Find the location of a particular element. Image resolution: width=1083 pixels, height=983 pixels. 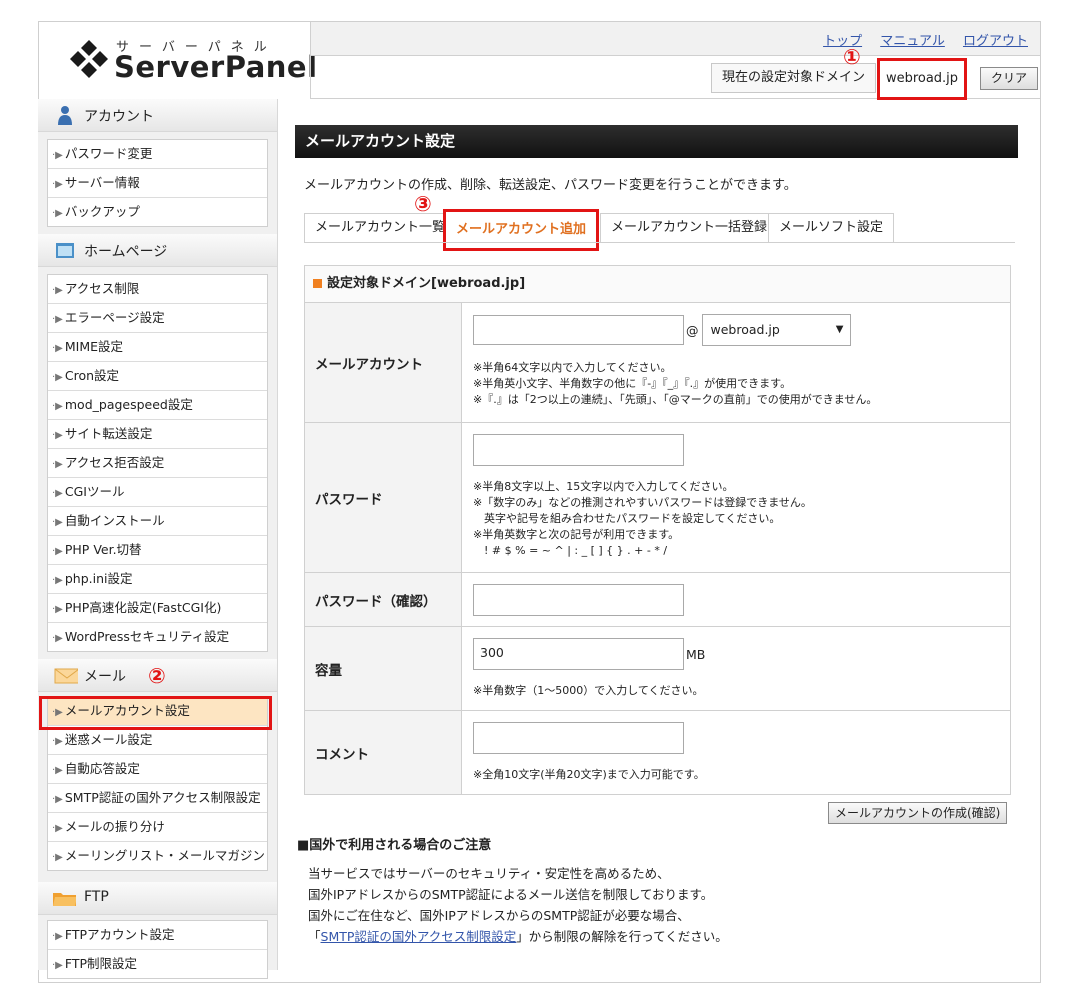

sidebar-item: ·▶ Cron設定 is located at coordinates (157, 376).